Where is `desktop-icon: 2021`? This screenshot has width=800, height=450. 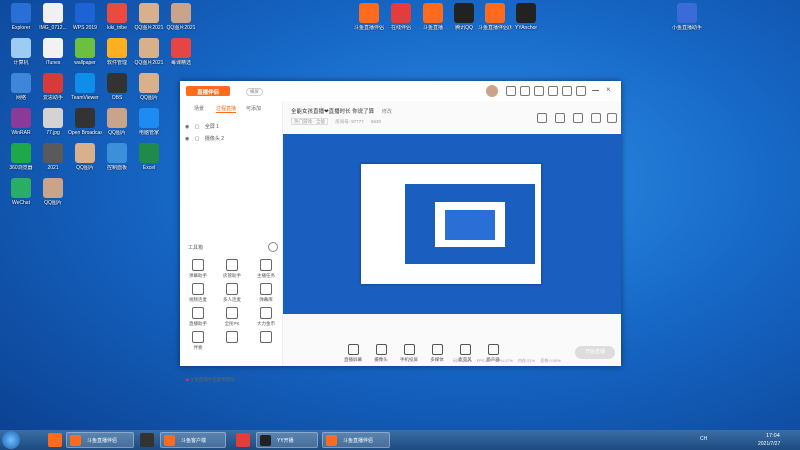 desktop-icon: 2021 is located at coordinates (53, 157).